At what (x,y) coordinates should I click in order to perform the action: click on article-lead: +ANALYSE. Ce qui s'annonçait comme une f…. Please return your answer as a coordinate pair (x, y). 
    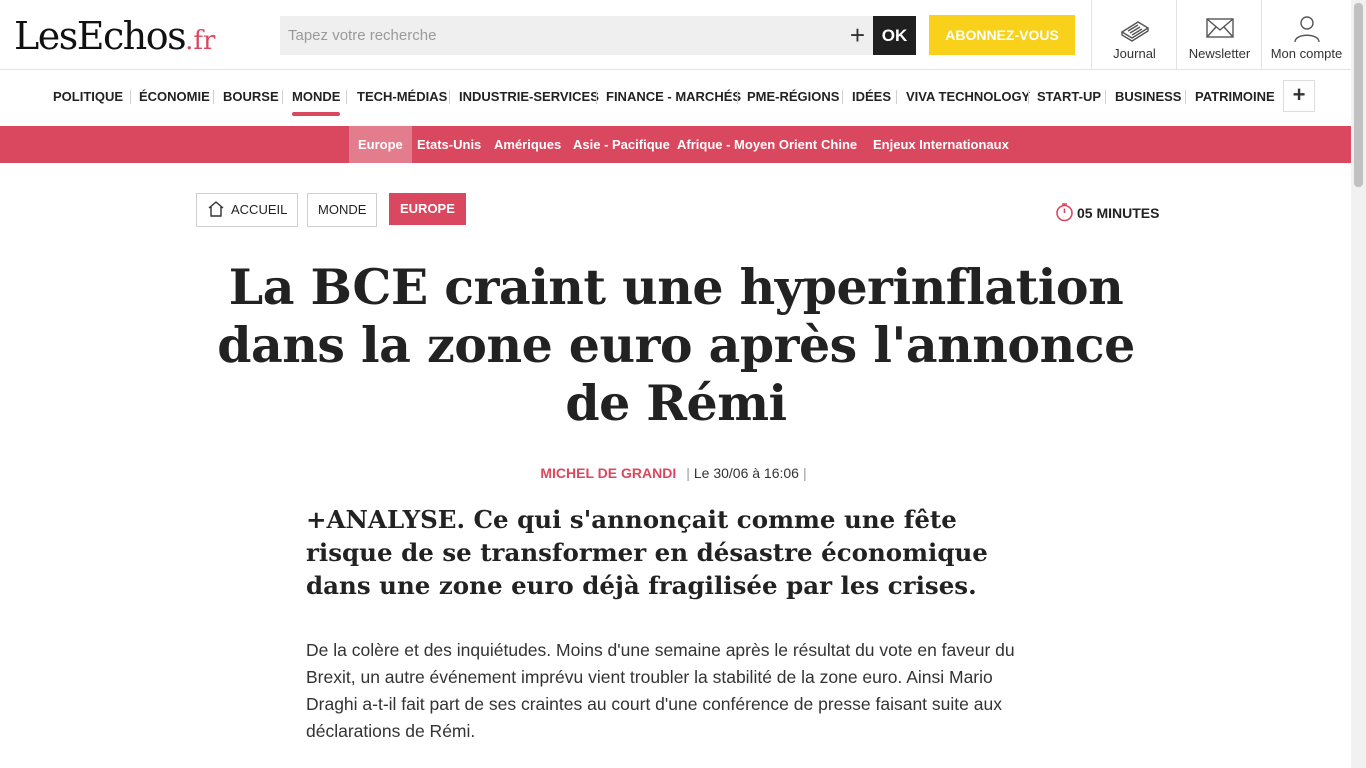
    Looking at the image, I should click on (647, 552).